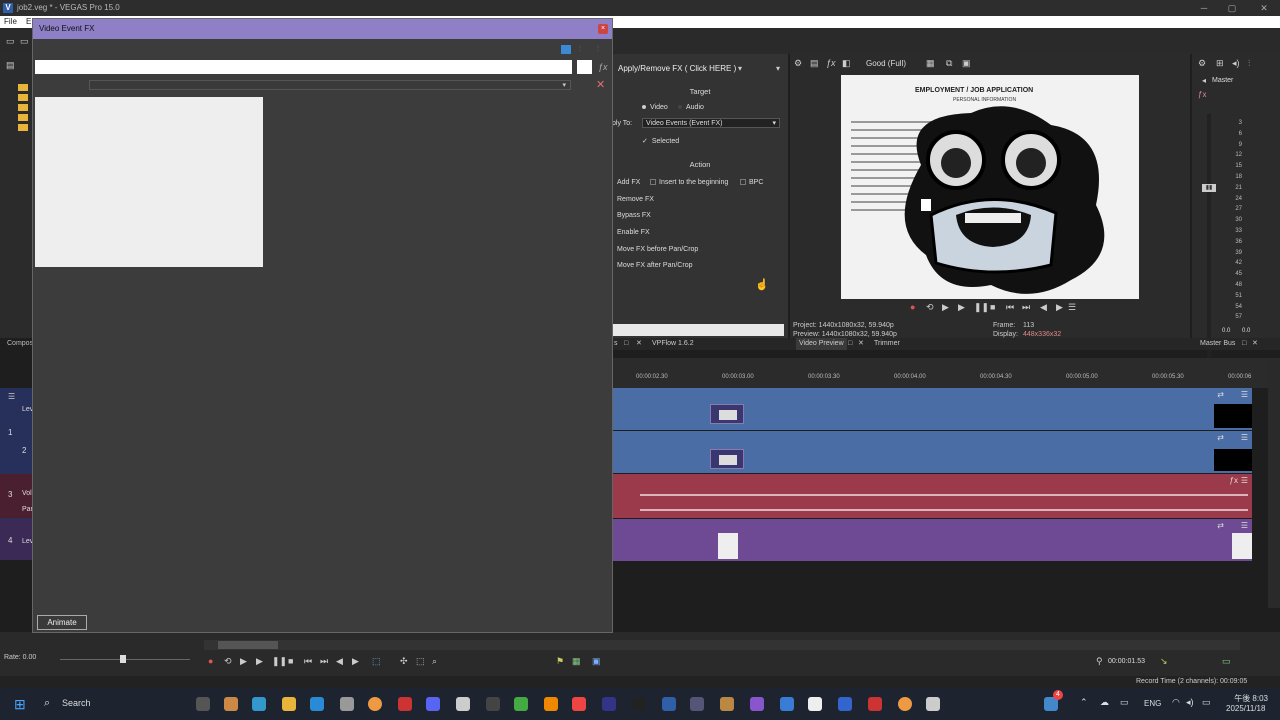  I want to click on tray-icon: ▭, so click(1124, 702).